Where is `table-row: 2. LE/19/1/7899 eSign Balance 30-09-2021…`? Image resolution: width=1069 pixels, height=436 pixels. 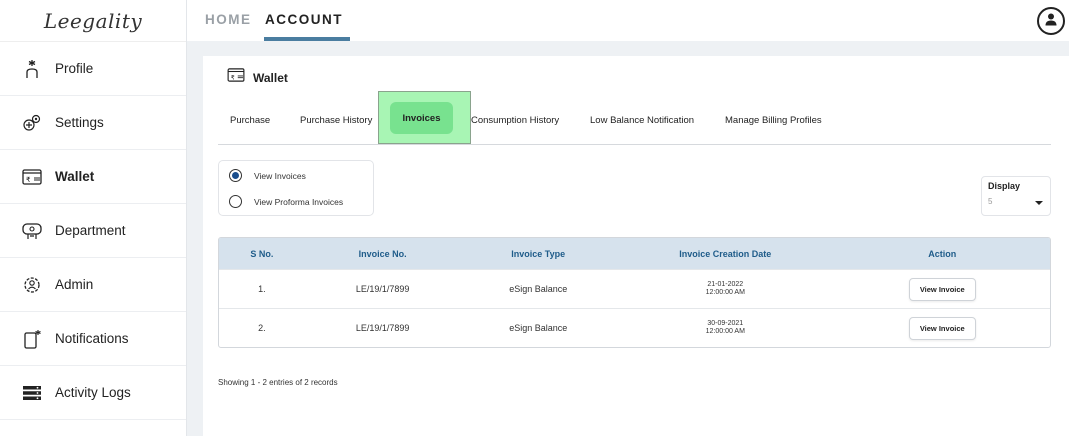
table-row: 2. LE/19/1/7899 eSign Balance 30-09-2021… is located at coordinates (634, 327).